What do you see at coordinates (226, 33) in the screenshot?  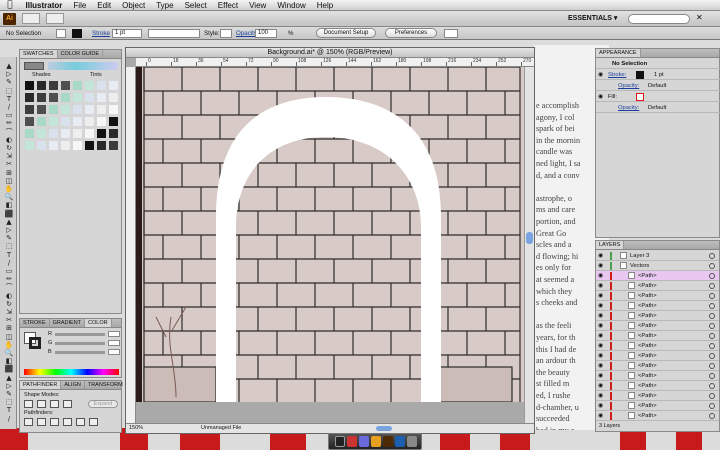 I see `graphic-style-swatch` at bounding box center [226, 33].